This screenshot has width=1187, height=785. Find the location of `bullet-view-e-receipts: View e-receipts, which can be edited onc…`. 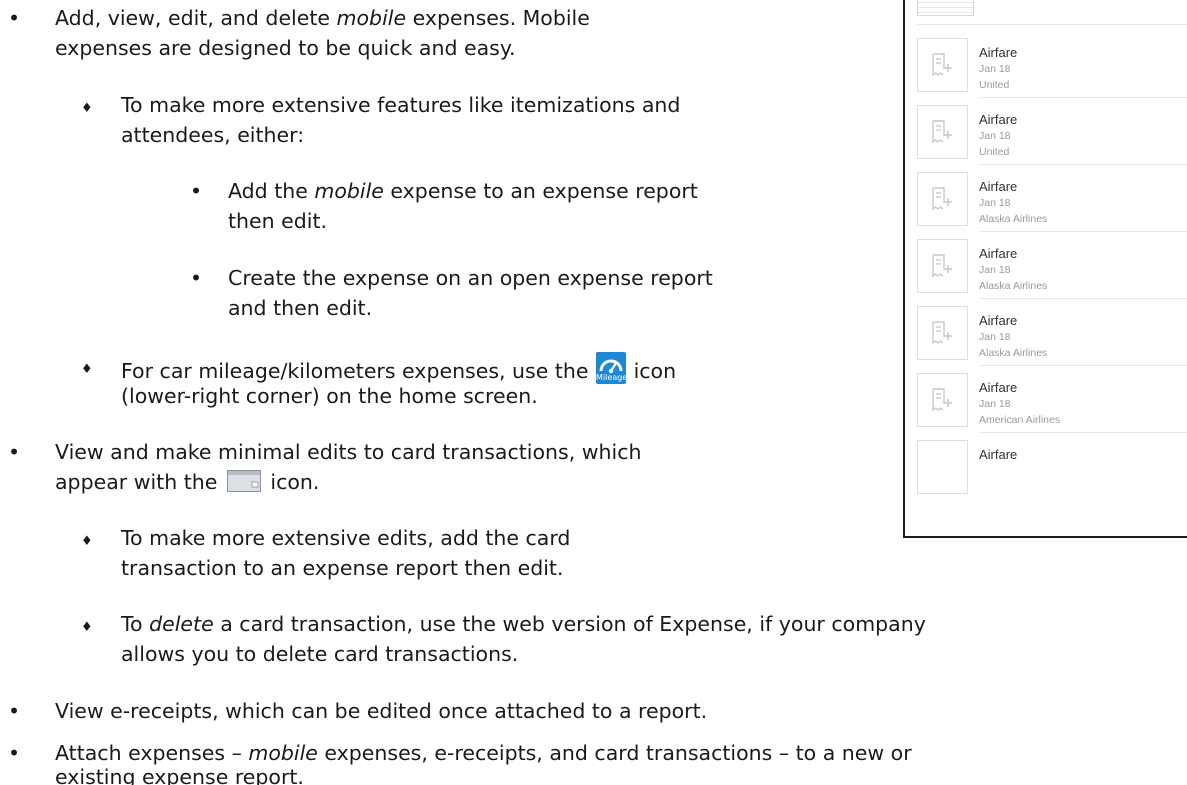

bullet-view-e-receipts: View e-receipts, which can be edited onc… is located at coordinates (381, 711).